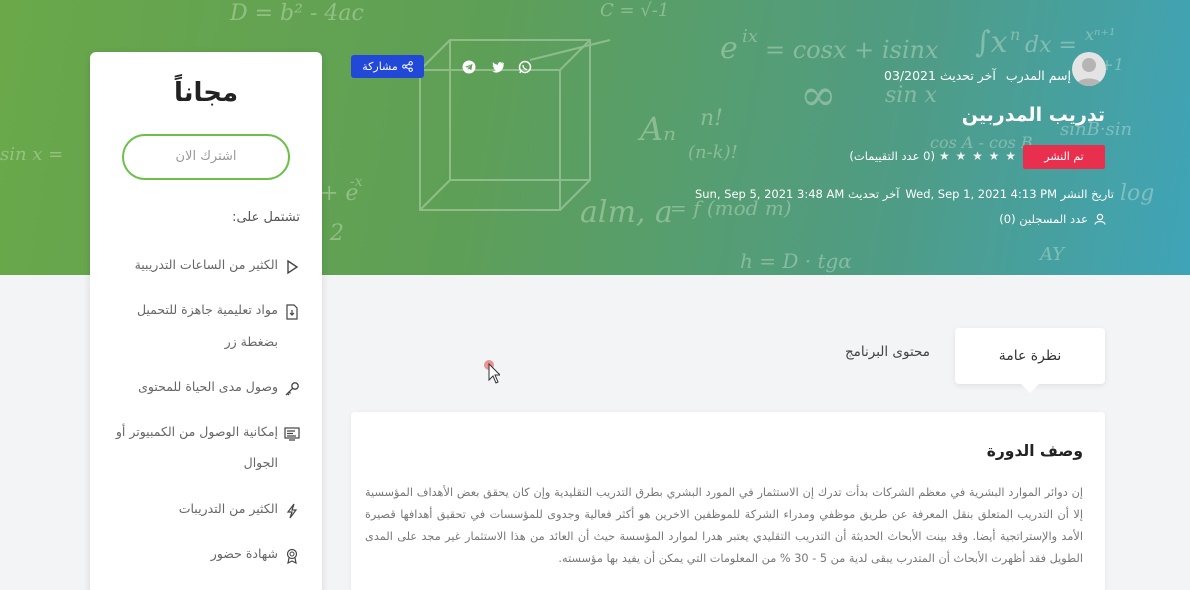  What do you see at coordinates (380, 66) in the screenshot?
I see `share-label: مشاركة` at bounding box center [380, 66].